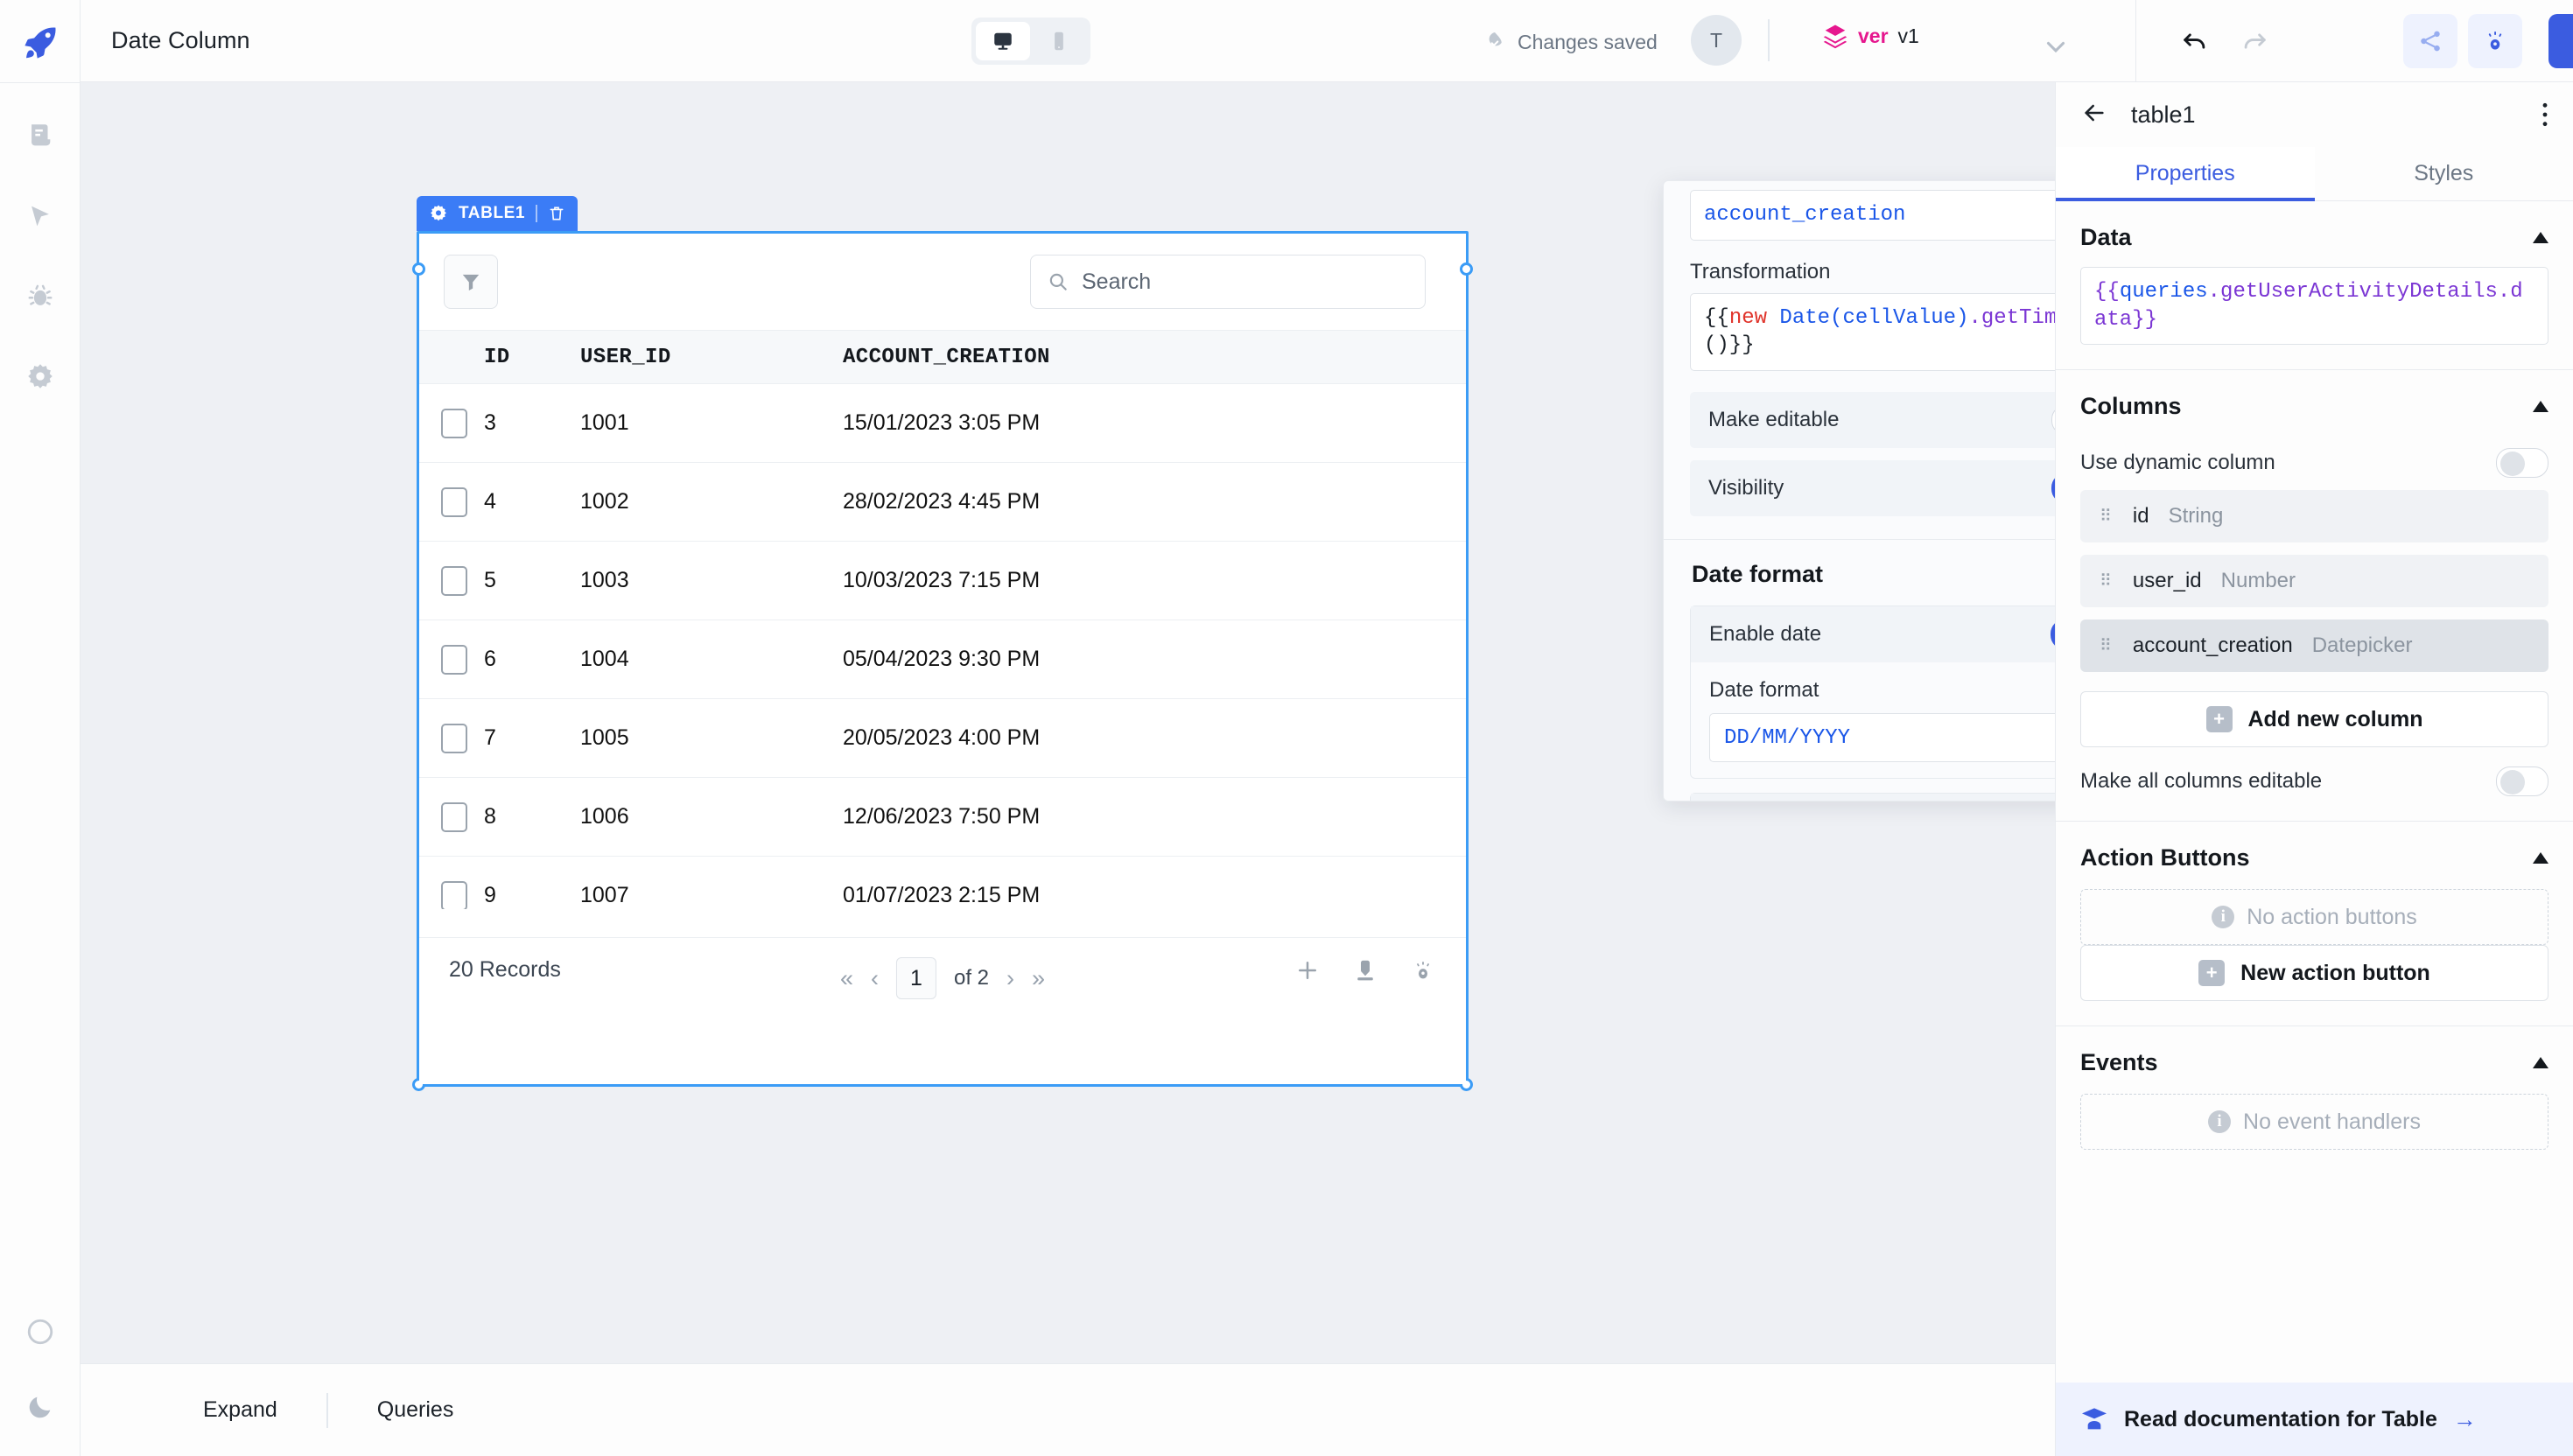 The height and width of the screenshot is (1456, 2573). What do you see at coordinates (415, 1410) in the screenshot?
I see `queries-button: Queries` at bounding box center [415, 1410].